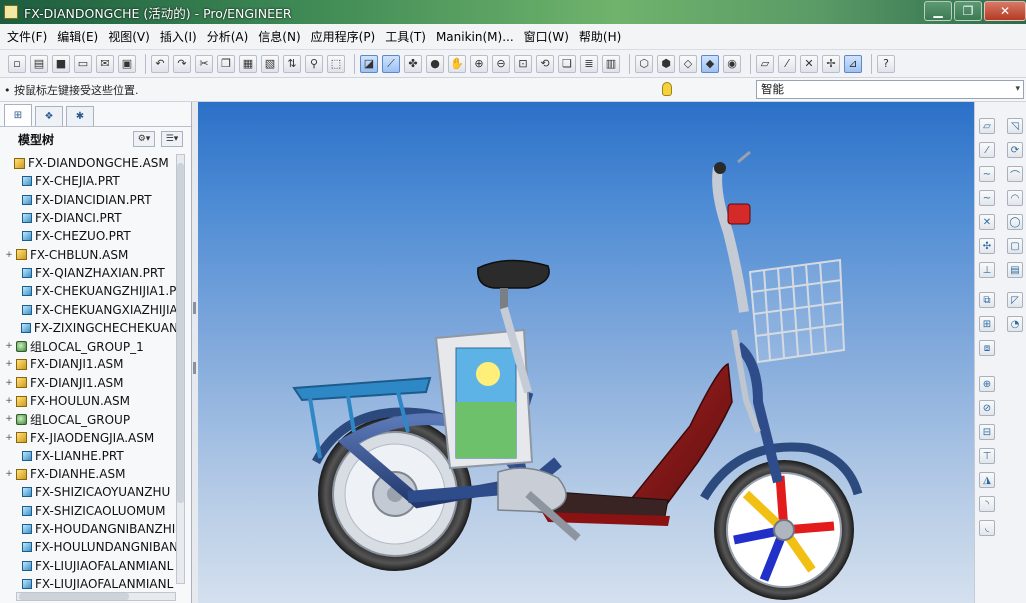 Image resolution: width=1026 pixels, height=603 pixels. Describe the element at coordinates (91, 547) in the screenshot. I see `model-tree-item: FX-HOULUNDANGNIBAN` at that location.